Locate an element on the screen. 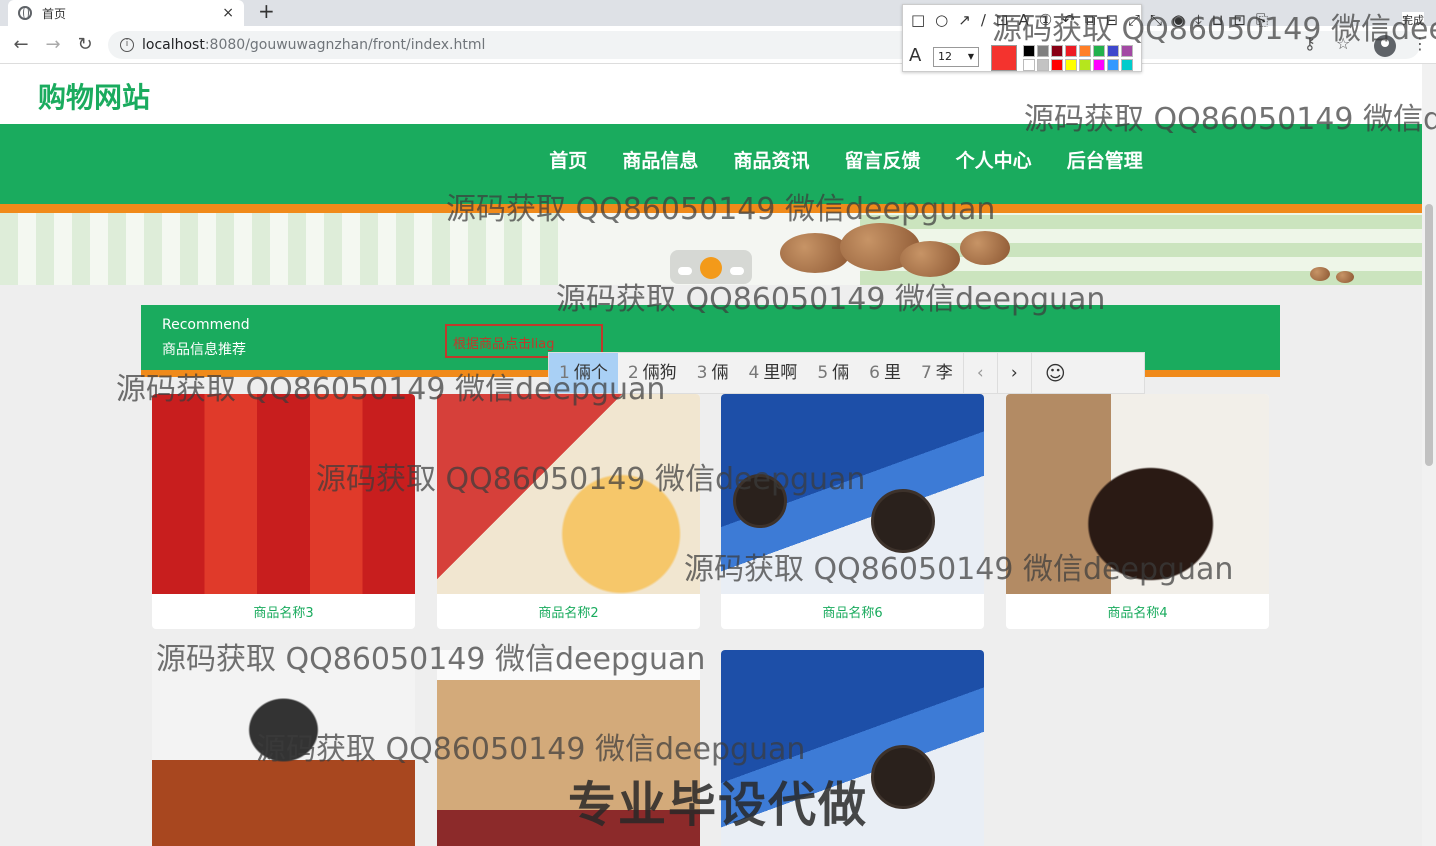 Image resolution: width=1436 pixels, height=846 pixels. back-button: ← is located at coordinates (21, 44).